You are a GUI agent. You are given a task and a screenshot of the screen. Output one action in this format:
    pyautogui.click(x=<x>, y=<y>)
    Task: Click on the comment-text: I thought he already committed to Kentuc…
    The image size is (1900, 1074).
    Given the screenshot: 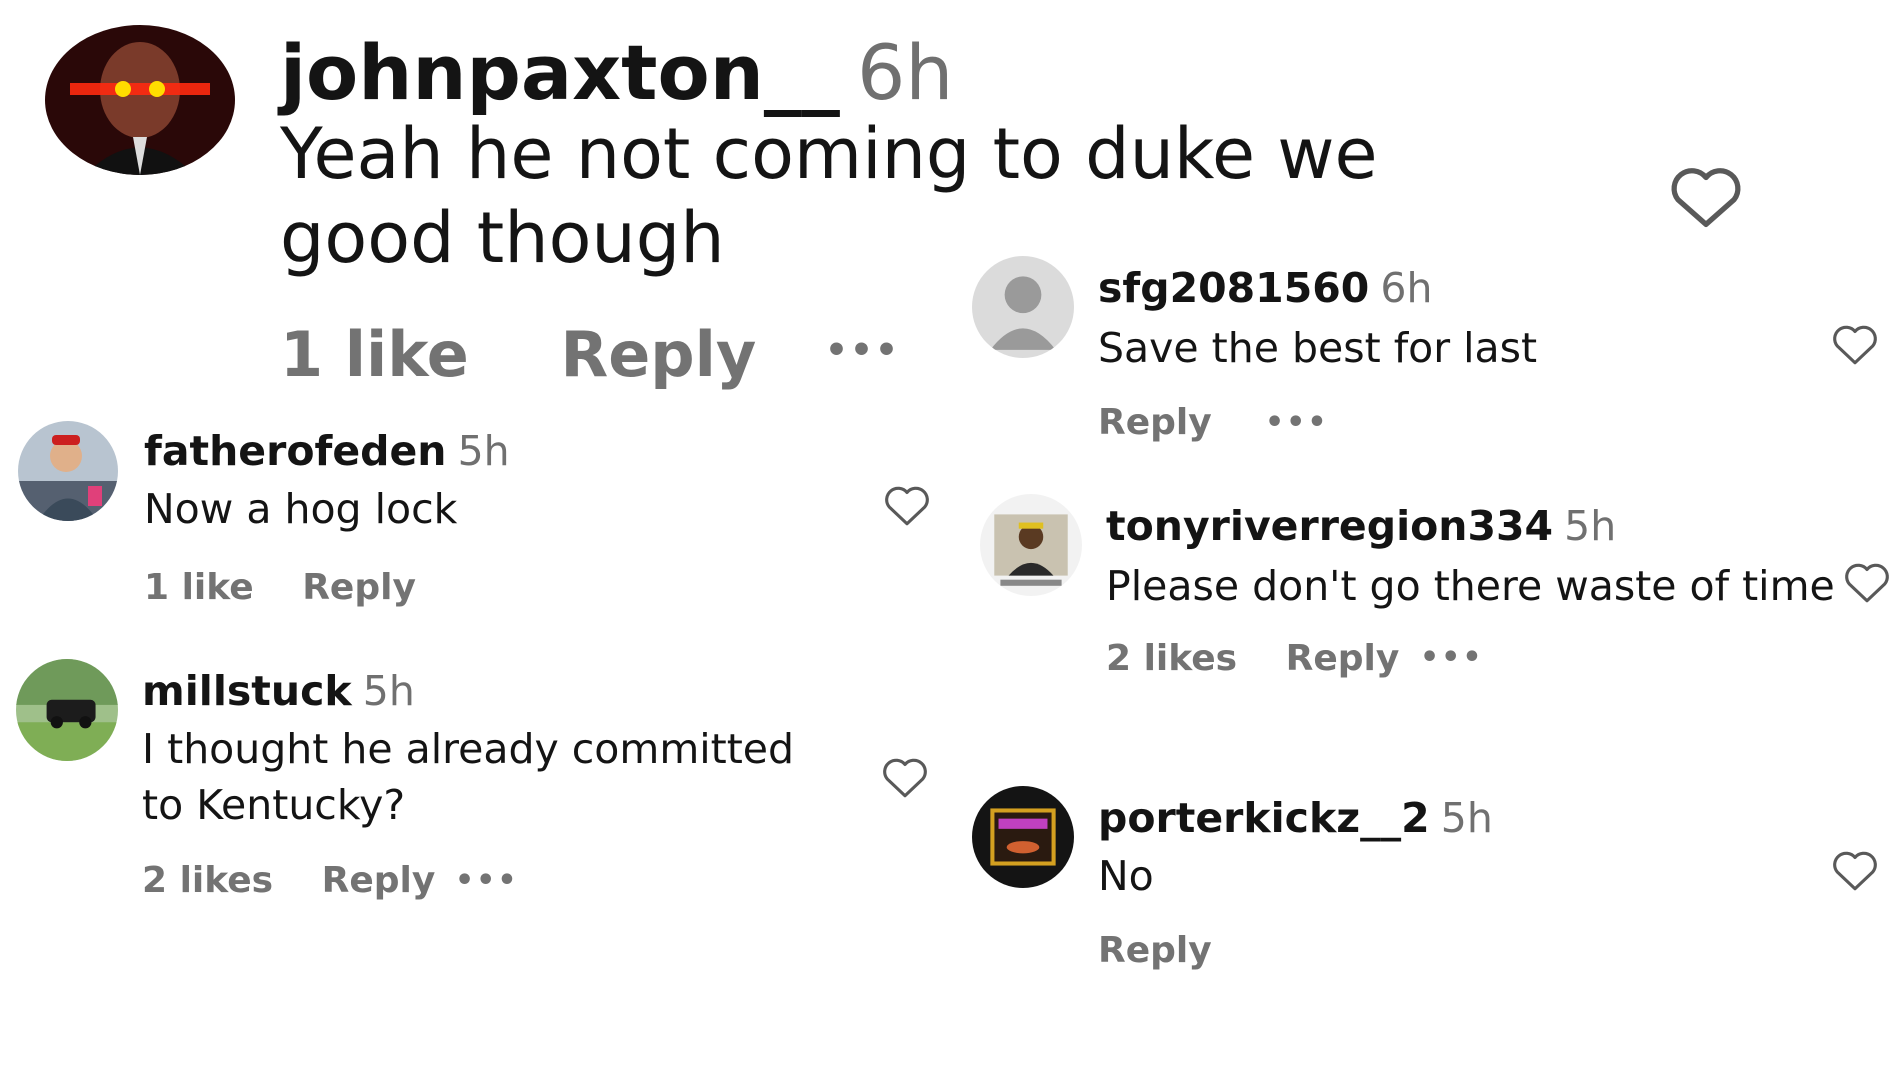 What is the action you would take?
    pyautogui.click(x=468, y=777)
    